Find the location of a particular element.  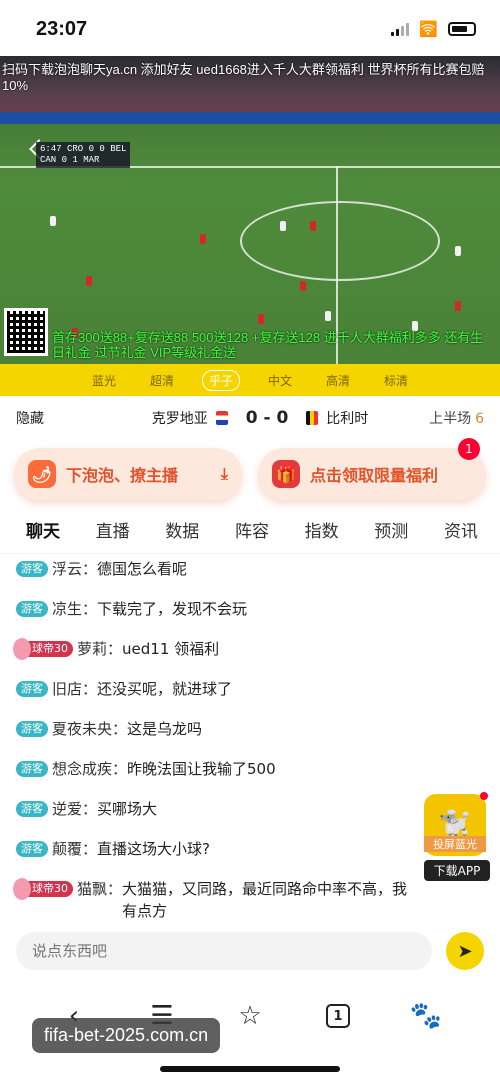

download-app-float: 🐩 投屏蓝光 下载APP is located at coordinates (457, 836).